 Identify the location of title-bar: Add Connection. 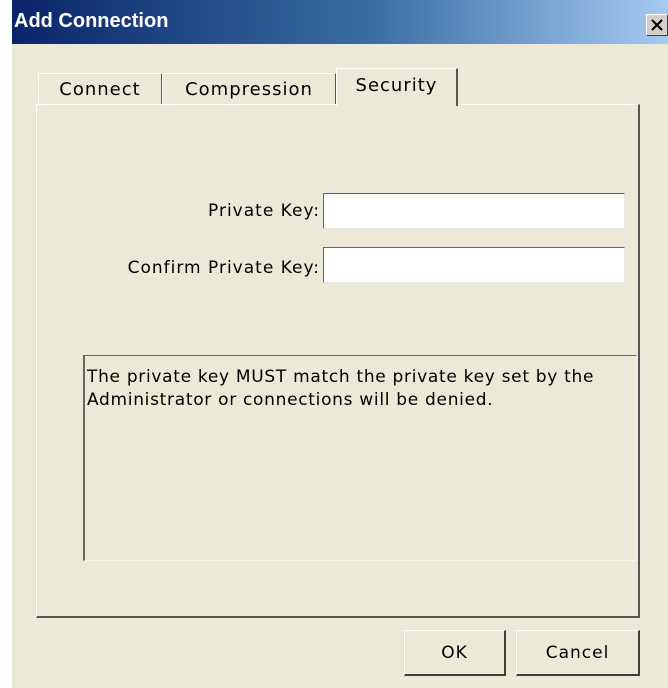
(340, 22).